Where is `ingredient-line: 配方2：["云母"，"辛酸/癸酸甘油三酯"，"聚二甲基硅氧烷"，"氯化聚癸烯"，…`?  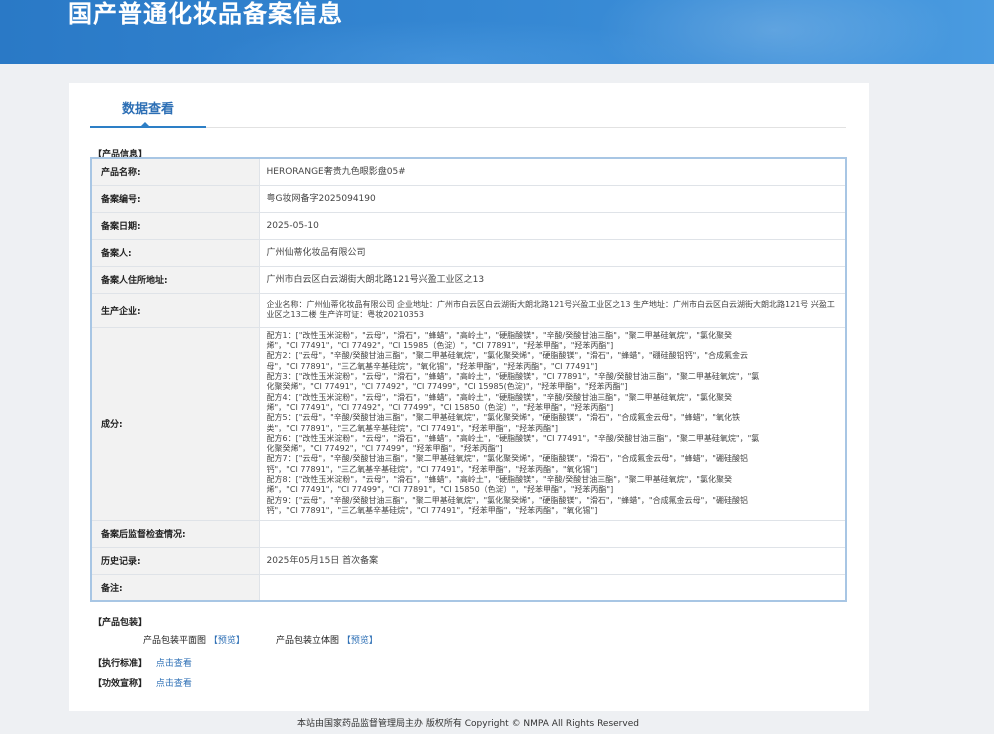
ingredient-line: 配方2：["云母"，"辛酸/癸酸甘油三酯"，"聚二甲基硅氧烷"，"氯化聚癸烯"，… is located at coordinates (507, 356).